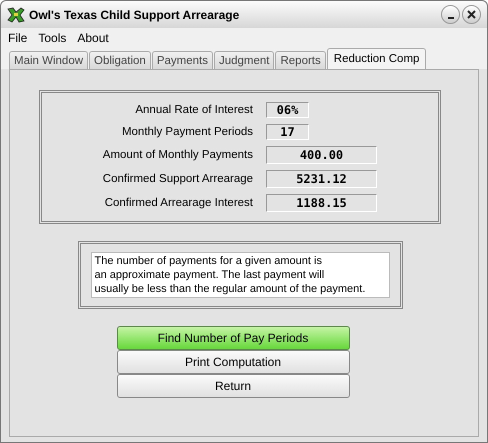 The height and width of the screenshot is (443, 488). Describe the element at coordinates (186, 132) in the screenshot. I see `field-label: Monthly Payment Periods` at that location.